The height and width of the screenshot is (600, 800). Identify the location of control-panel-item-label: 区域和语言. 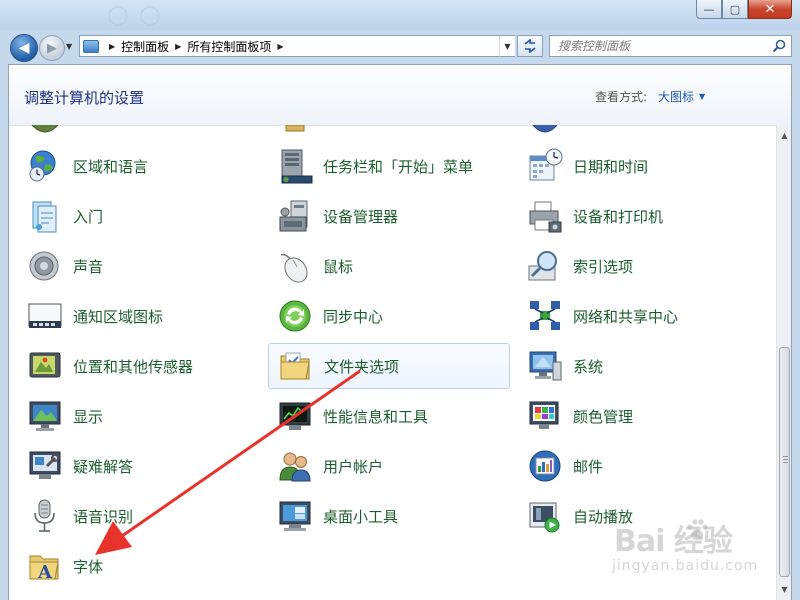
(111, 166).